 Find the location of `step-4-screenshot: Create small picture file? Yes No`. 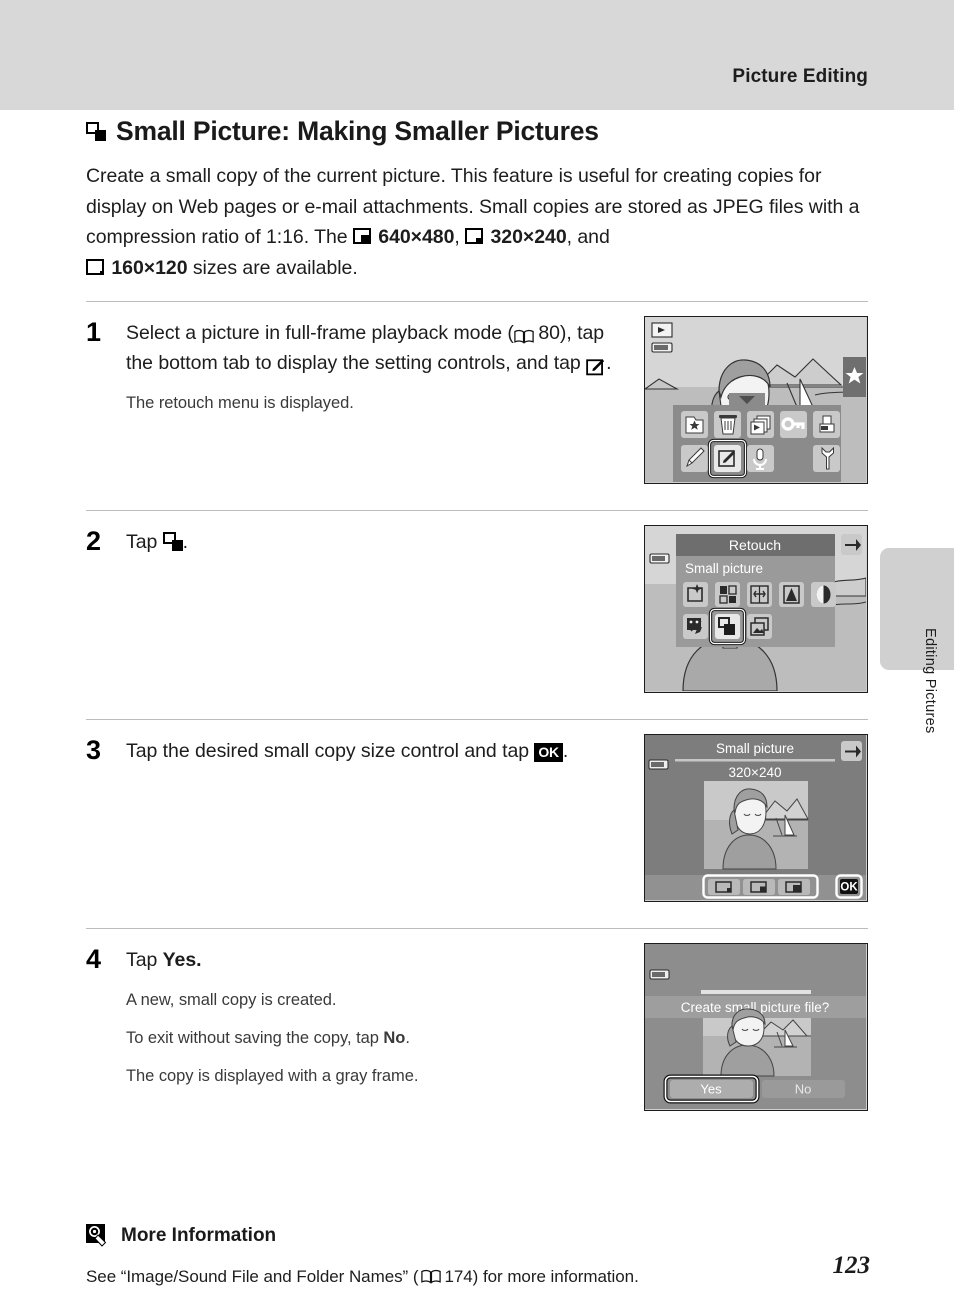

step-4-screenshot: Create small picture file? Yes No is located at coordinates (756, 1027).